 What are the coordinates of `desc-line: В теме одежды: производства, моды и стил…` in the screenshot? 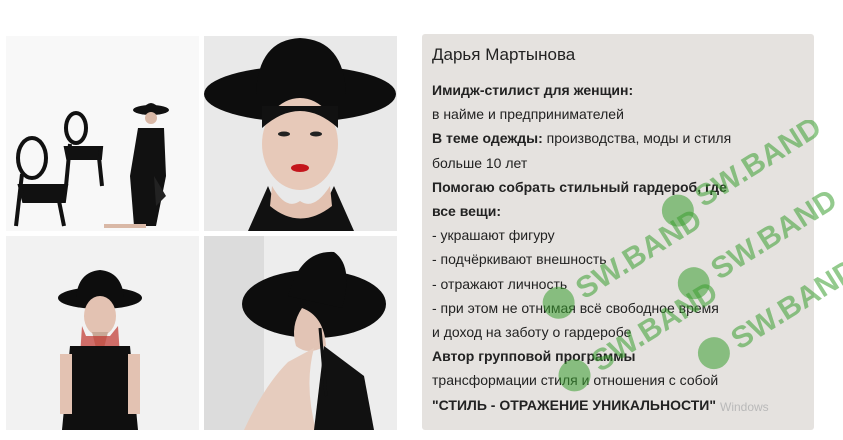 It's located at (582, 138).